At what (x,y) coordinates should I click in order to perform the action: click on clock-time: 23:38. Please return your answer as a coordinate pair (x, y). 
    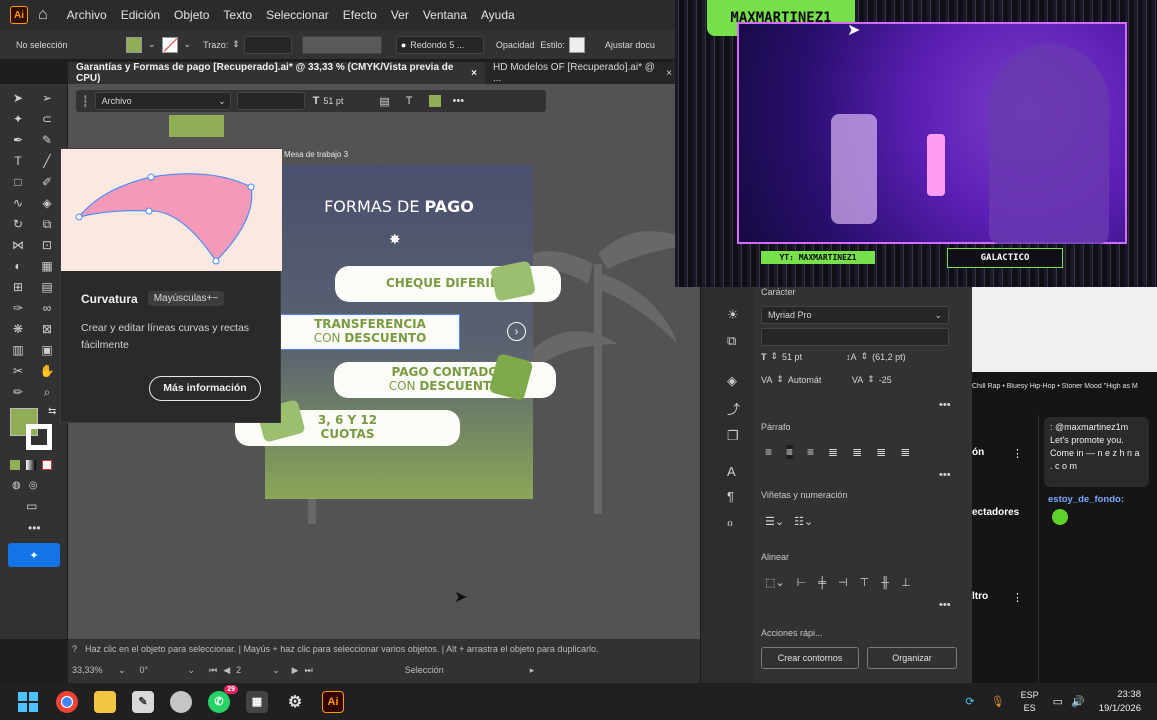
    Looking at the image, I should click on (1120, 694).